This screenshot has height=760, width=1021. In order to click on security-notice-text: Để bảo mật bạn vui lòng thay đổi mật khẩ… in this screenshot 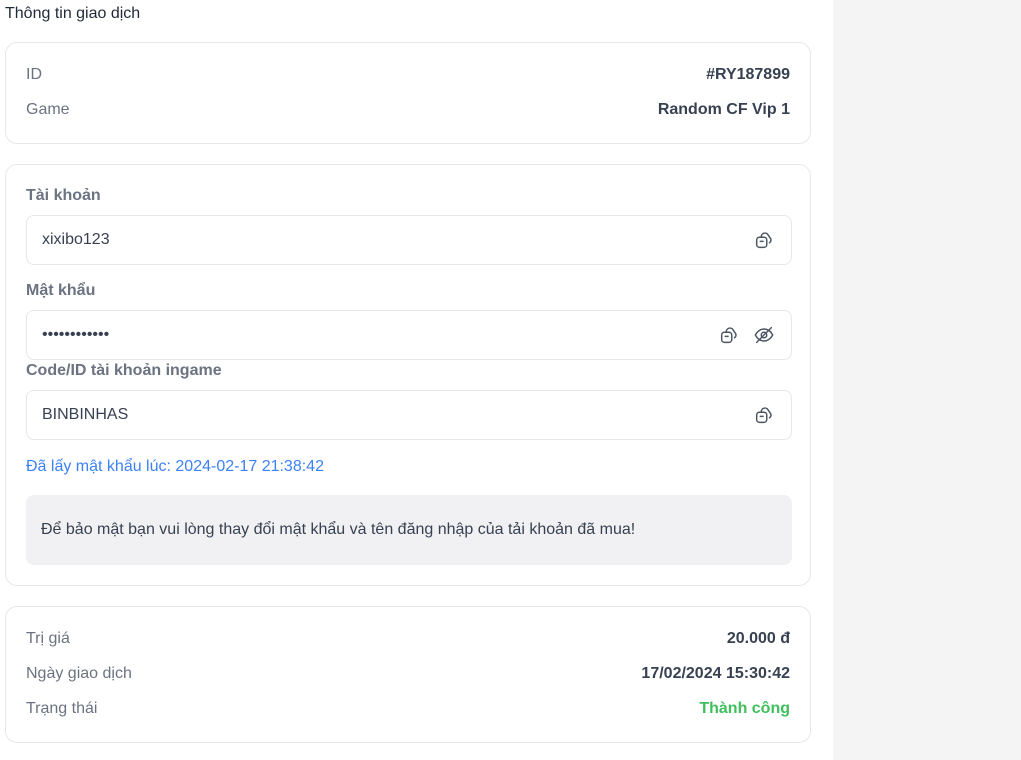, I will do `click(338, 529)`.